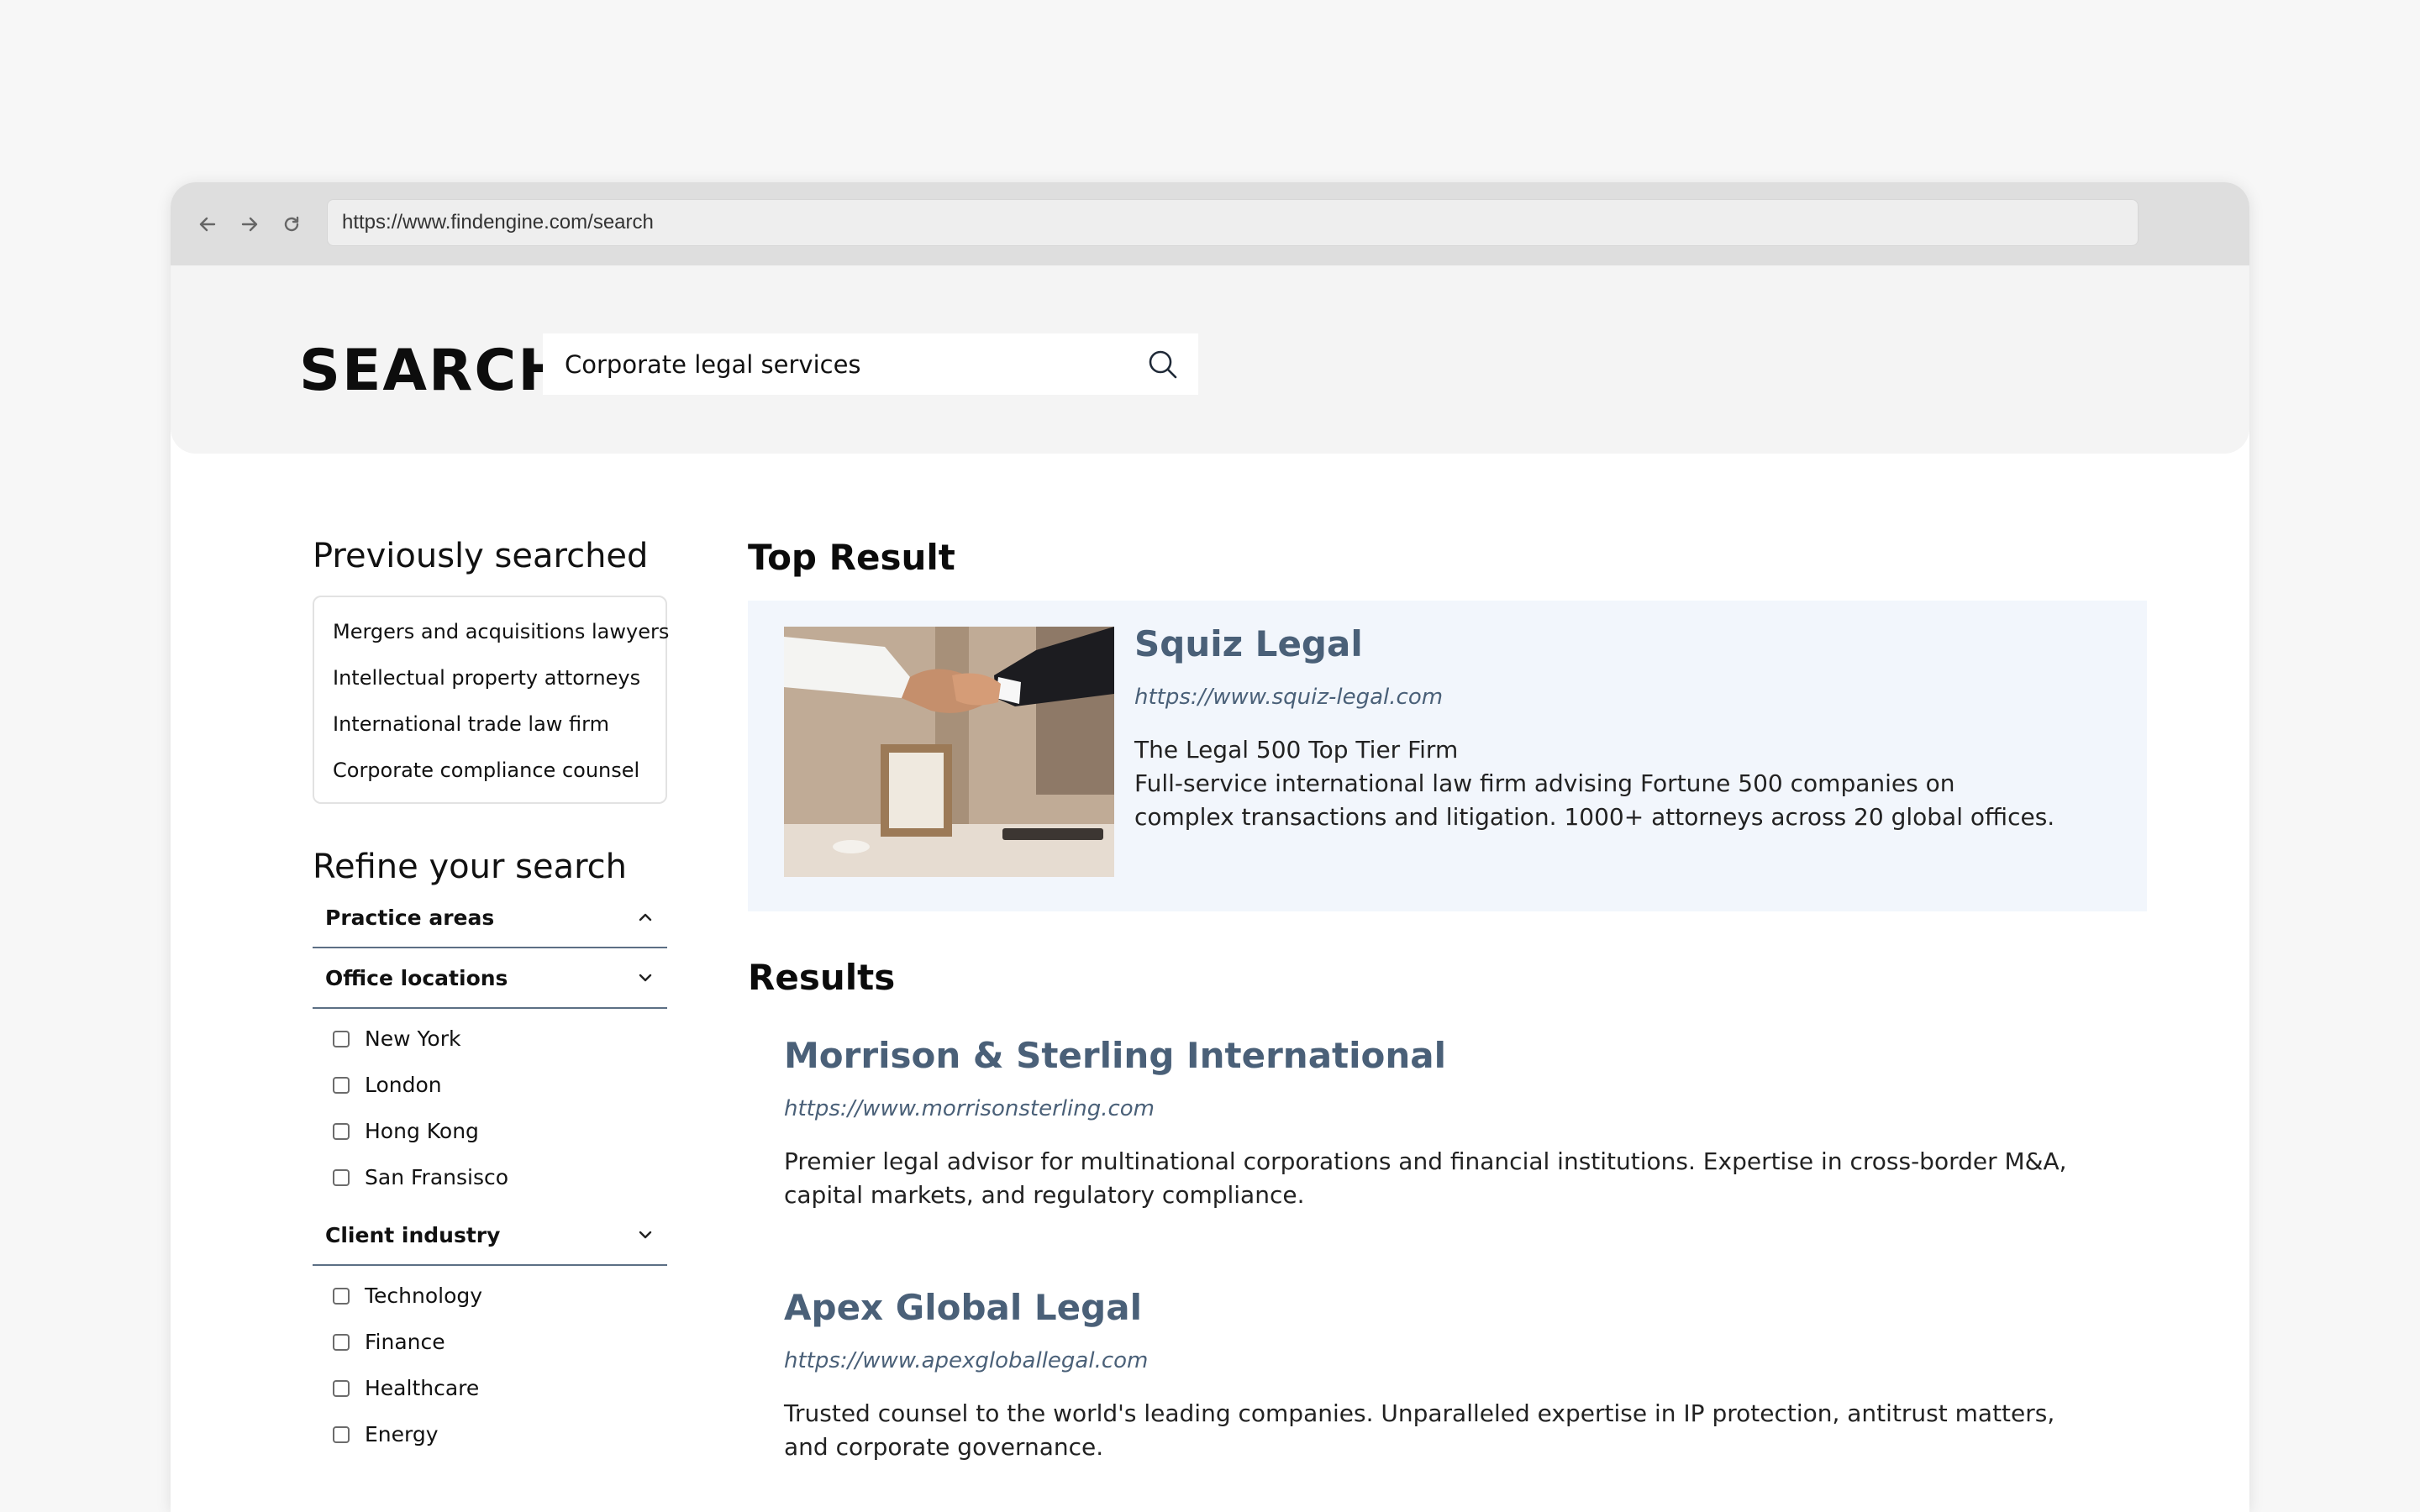 The width and height of the screenshot is (2420, 1512). I want to click on previous-search-item: Corporate compliance counsel, so click(499, 771).